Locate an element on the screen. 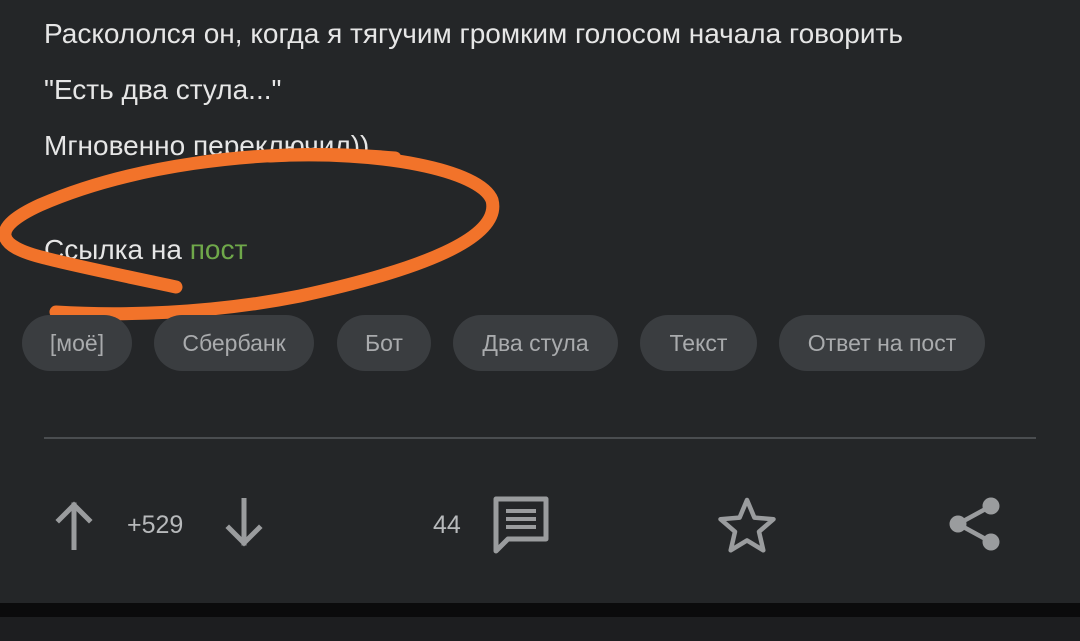  share-icon is located at coordinates (974, 524).